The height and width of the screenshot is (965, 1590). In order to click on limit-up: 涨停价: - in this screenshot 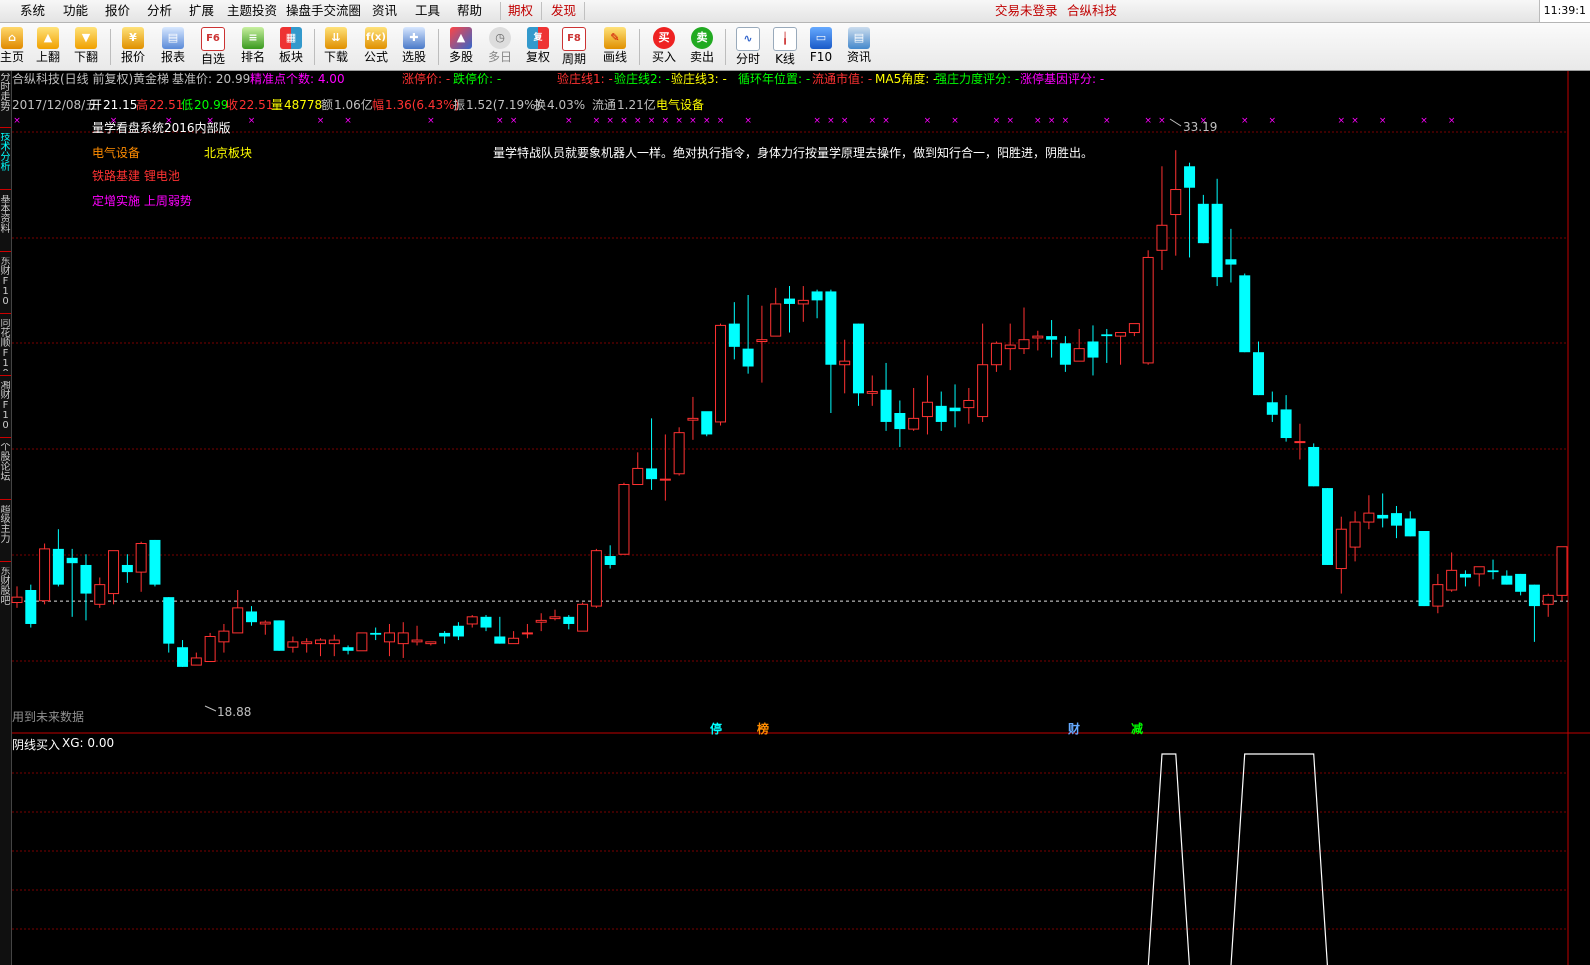, I will do `click(426, 79)`.